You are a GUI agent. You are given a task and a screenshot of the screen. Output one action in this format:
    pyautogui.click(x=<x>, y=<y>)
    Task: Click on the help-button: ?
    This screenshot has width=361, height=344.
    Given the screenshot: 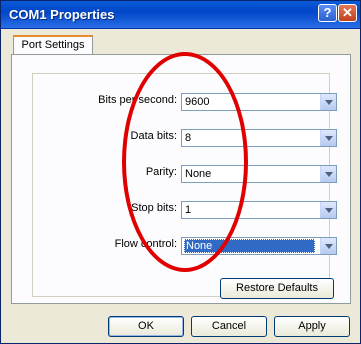 What is the action you would take?
    pyautogui.click(x=327, y=13)
    